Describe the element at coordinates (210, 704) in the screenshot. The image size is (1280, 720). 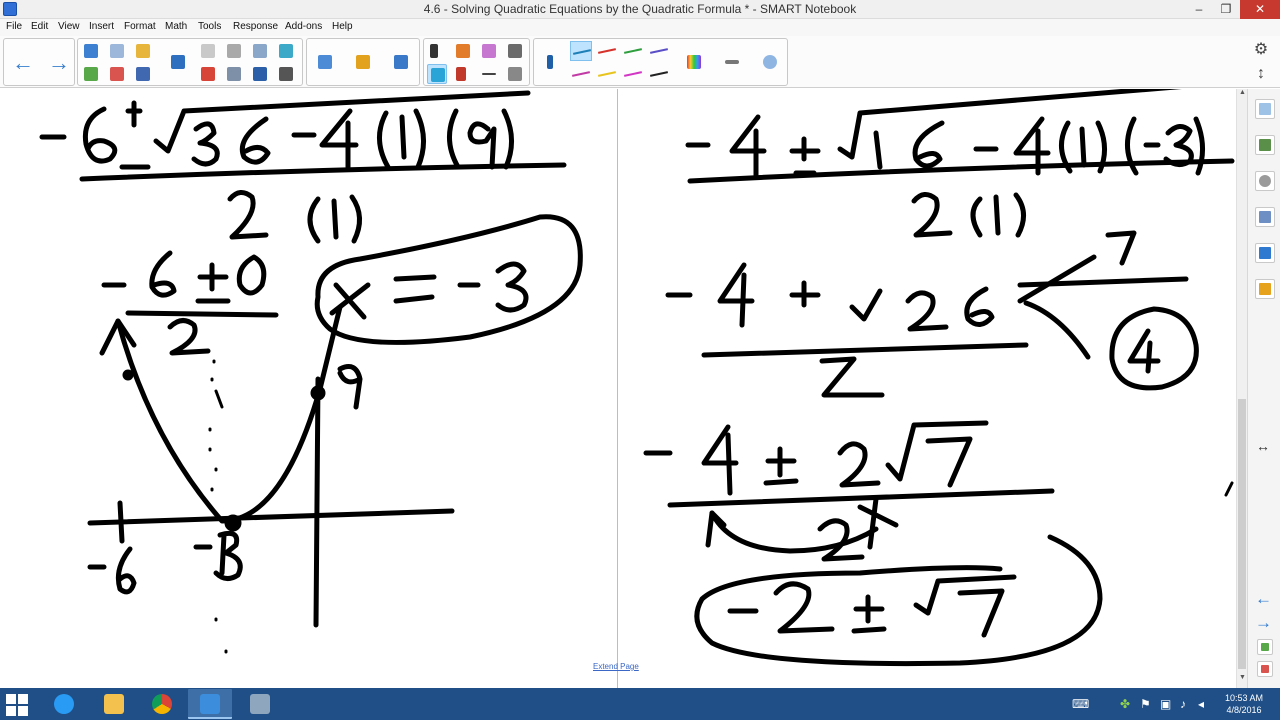
I see `smart-notebook-icon` at that location.